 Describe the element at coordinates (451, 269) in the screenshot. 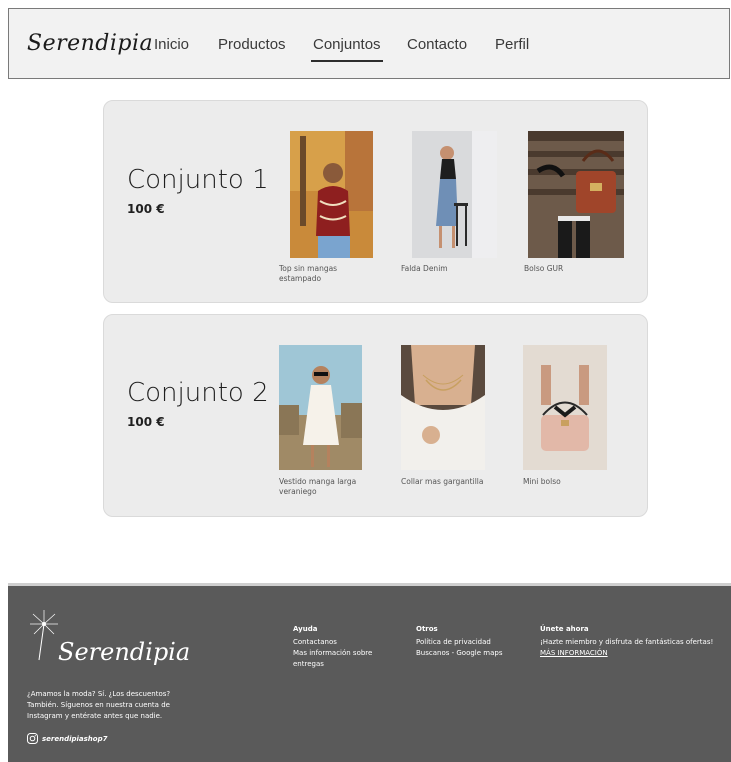

I see `product-name: Falda Denim` at that location.